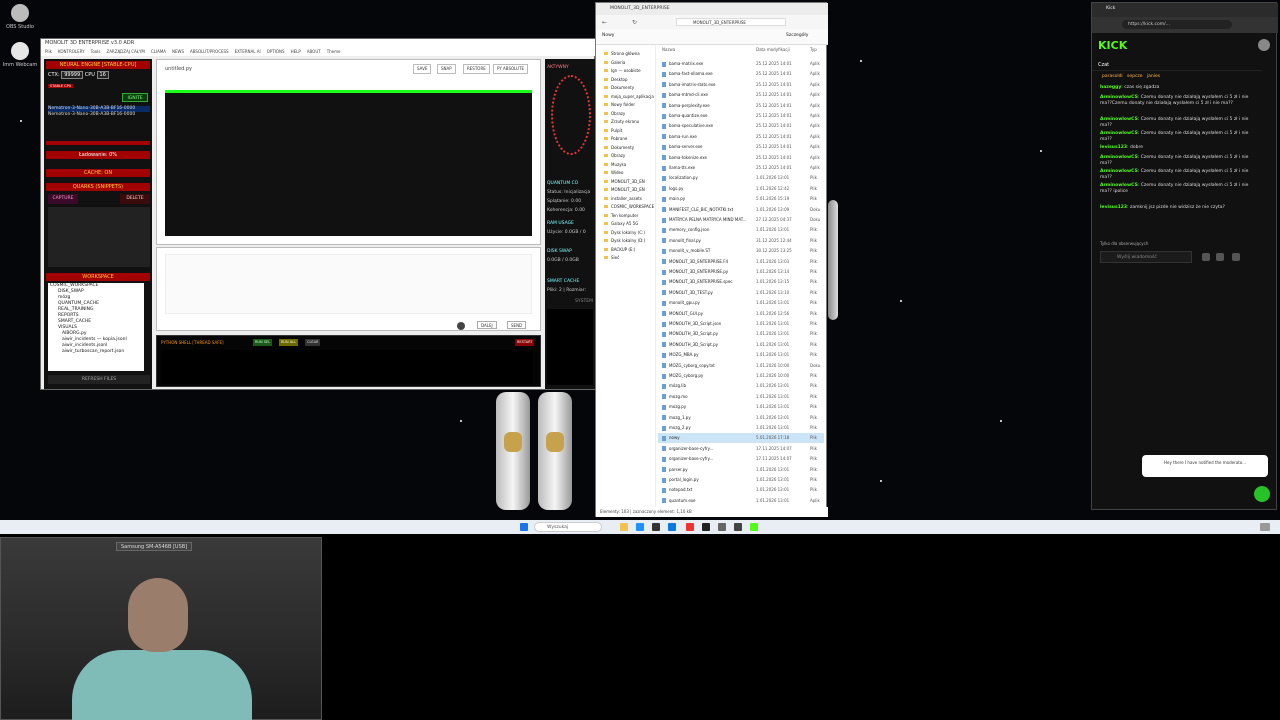 The image size is (1280, 720). What do you see at coordinates (690, 527) in the screenshot?
I see `chrome-icon` at bounding box center [690, 527].